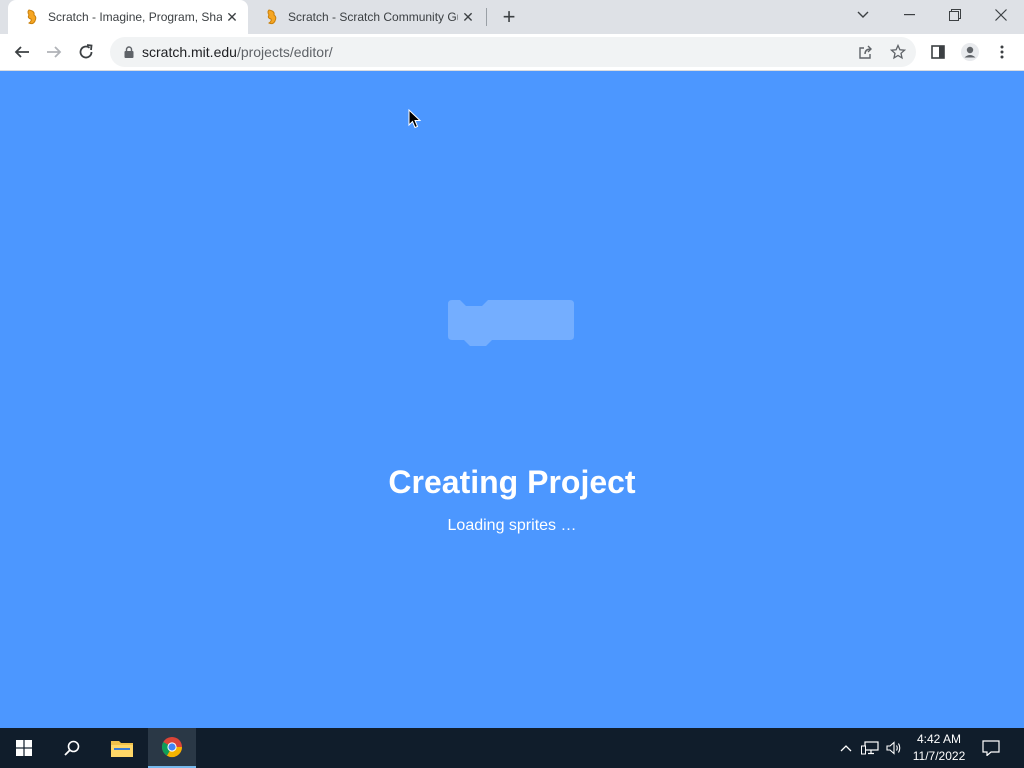 The height and width of the screenshot is (768, 1024). Describe the element at coordinates (939, 748) in the screenshot. I see `taskbar-clock: 4:42 AM 11/7/2022` at that location.